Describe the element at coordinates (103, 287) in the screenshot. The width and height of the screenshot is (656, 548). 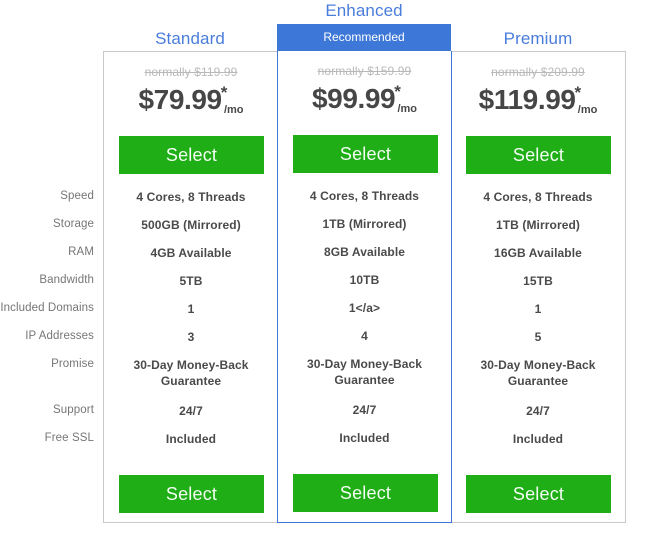
I see `card-divider-left` at that location.